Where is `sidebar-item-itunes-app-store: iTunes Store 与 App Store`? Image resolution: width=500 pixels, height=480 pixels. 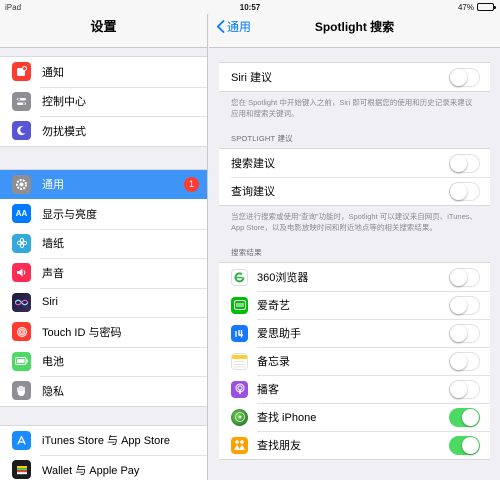 sidebar-item-itunes-app-store: iTunes Store 与 App Store is located at coordinates (103, 441).